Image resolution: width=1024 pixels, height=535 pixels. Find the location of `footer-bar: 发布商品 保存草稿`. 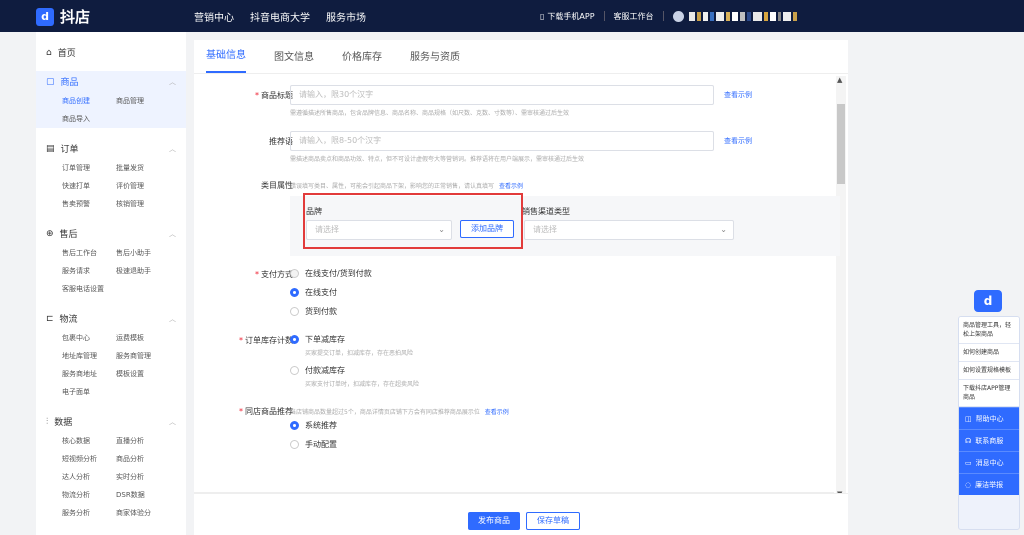

footer-bar: 发布商品 保存草稿 is located at coordinates (521, 514).